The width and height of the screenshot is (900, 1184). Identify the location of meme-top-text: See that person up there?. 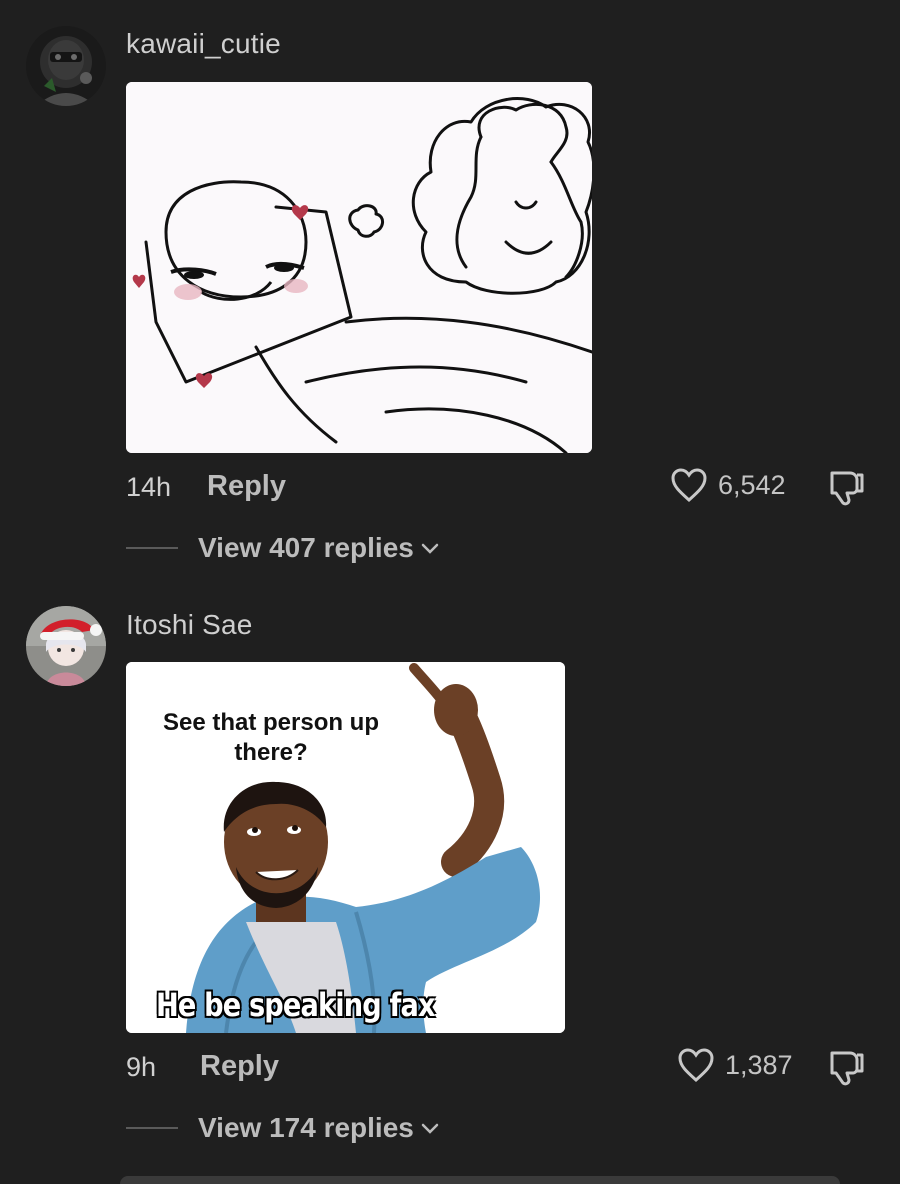
(271, 737).